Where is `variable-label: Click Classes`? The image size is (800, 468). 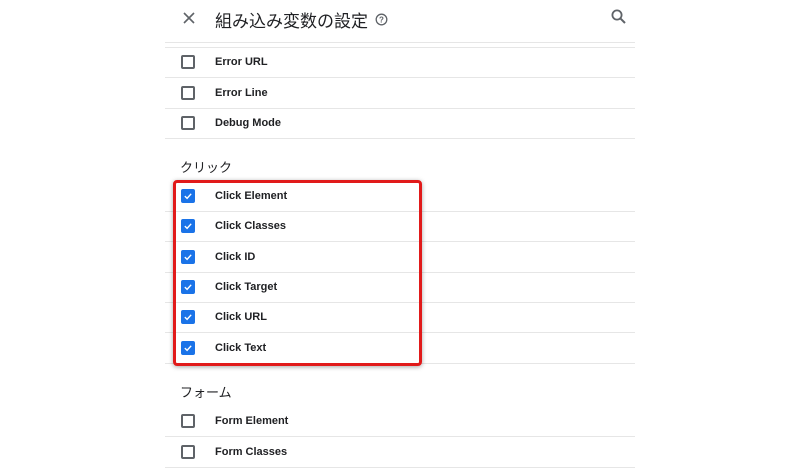 variable-label: Click Classes is located at coordinates (250, 226).